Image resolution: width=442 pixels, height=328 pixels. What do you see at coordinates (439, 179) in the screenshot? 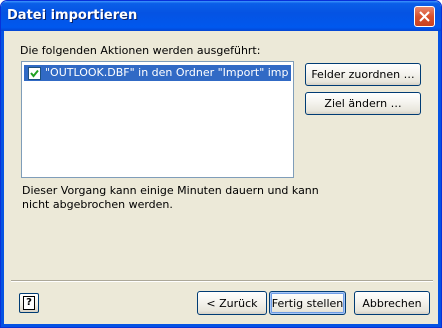
I see `window-frame-right` at bounding box center [439, 179].